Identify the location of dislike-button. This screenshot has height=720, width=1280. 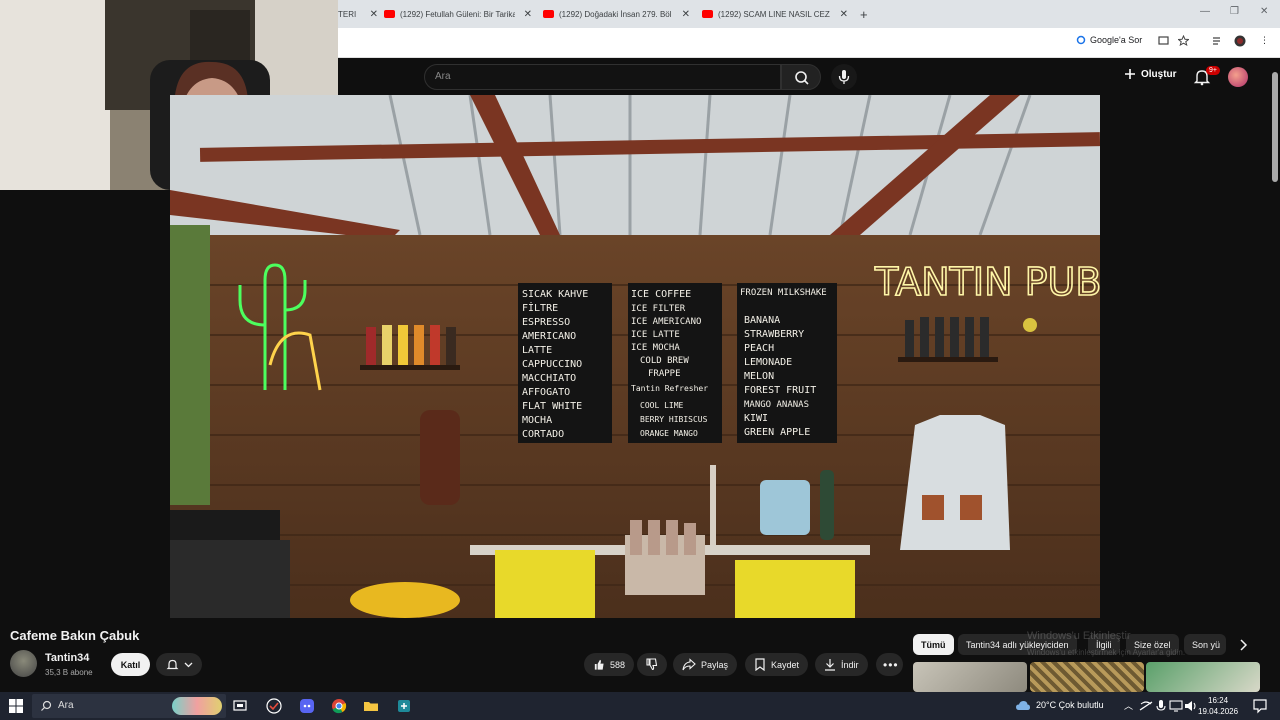
(652, 664).